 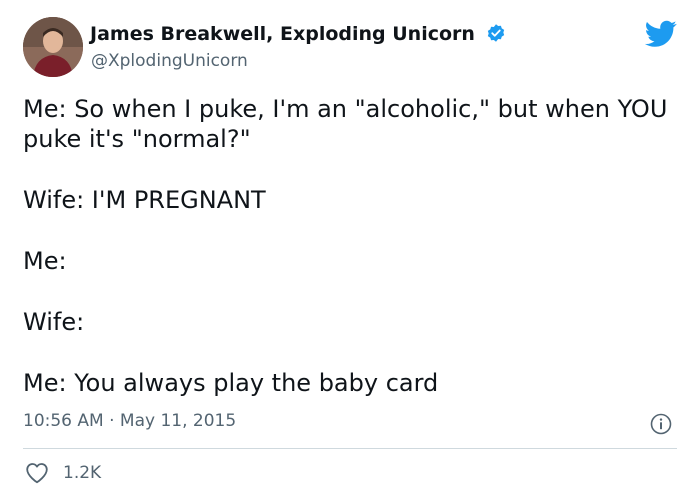 I want to click on tweet-line: Me: You always play the baby card, so click(x=231, y=383).